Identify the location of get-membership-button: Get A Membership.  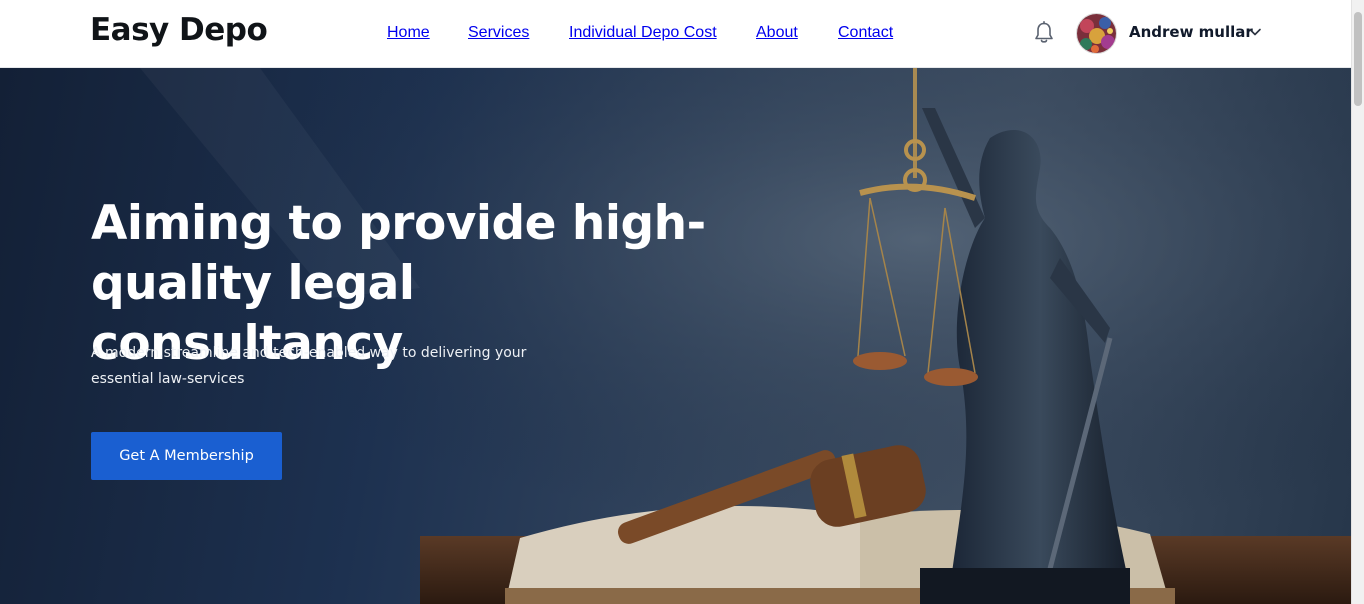
(186, 456).